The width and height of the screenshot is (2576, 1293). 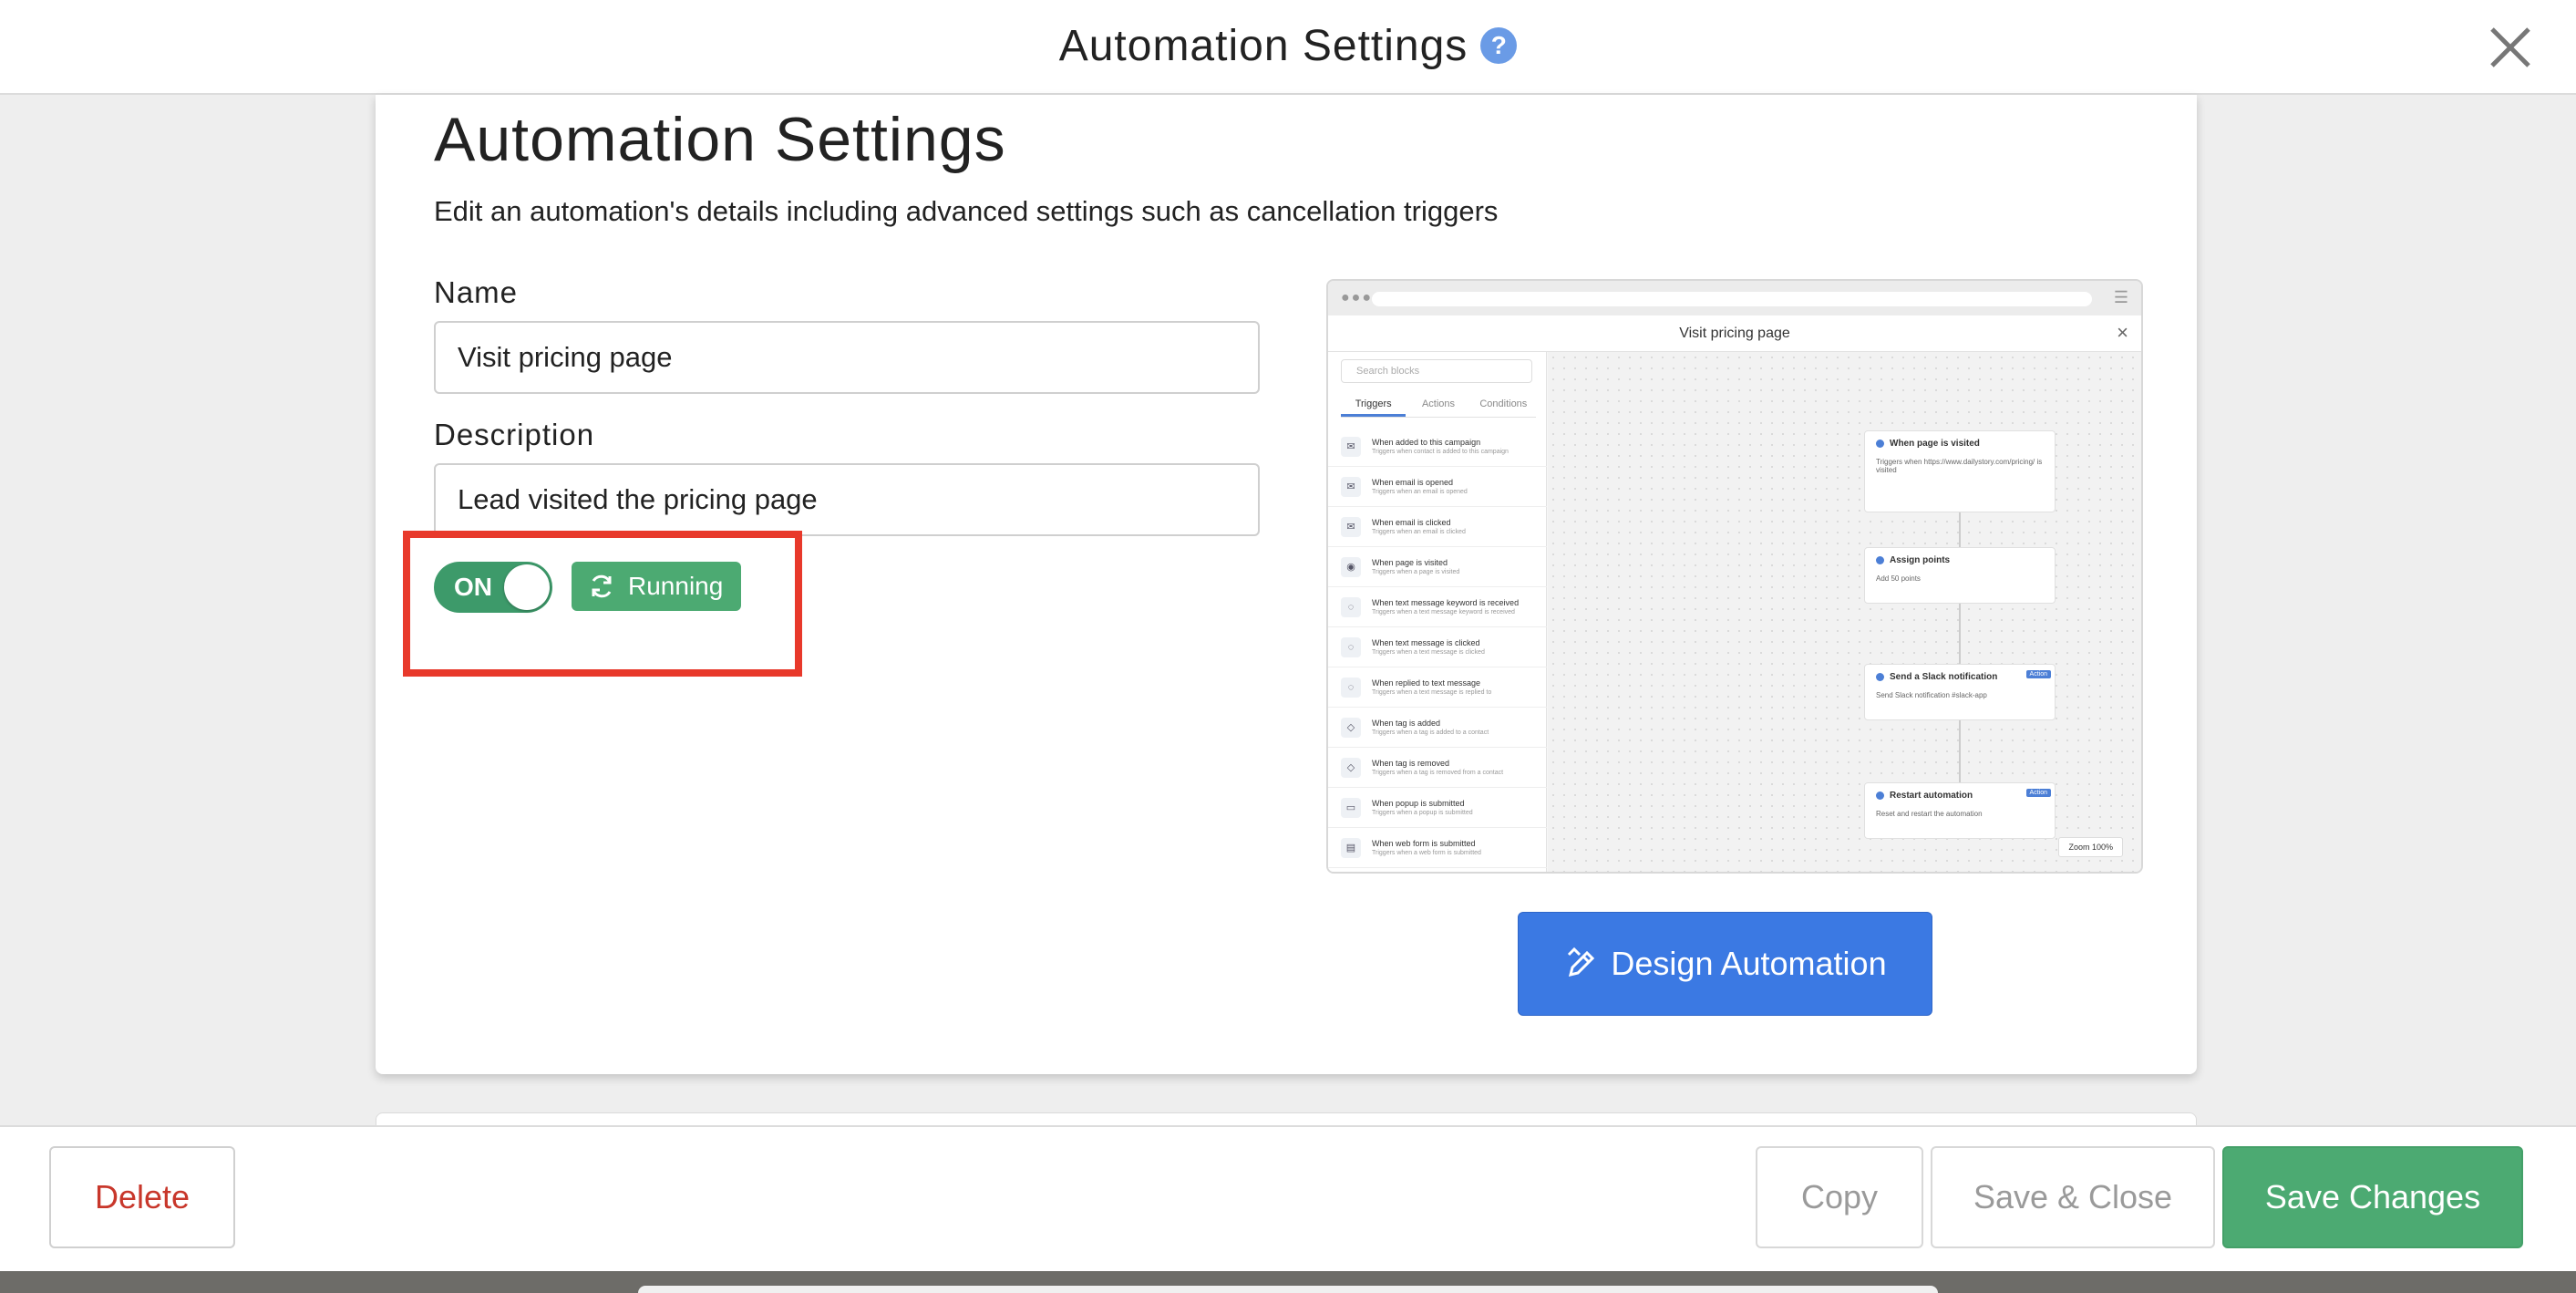 I want to click on eye-icon: ◉, so click(x=1351, y=566).